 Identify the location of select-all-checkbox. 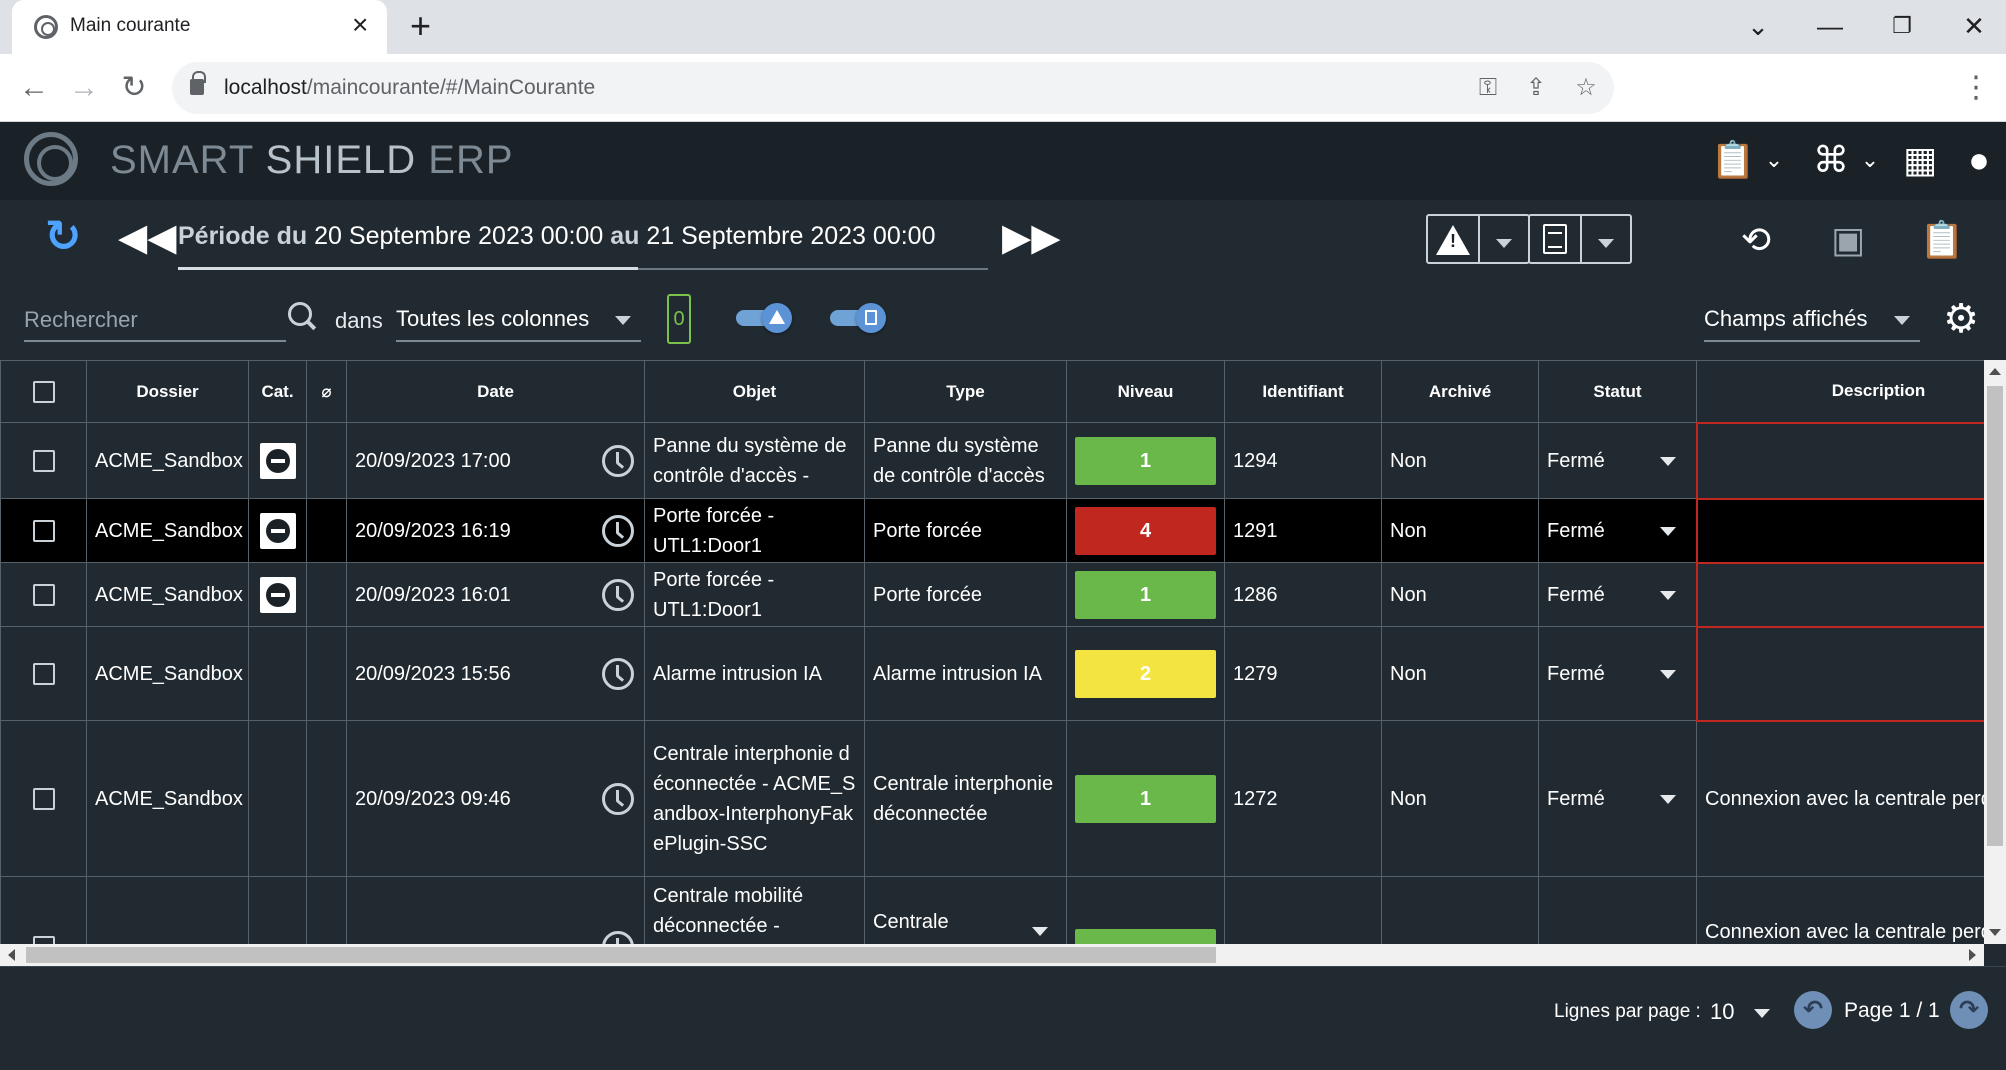
(43, 391).